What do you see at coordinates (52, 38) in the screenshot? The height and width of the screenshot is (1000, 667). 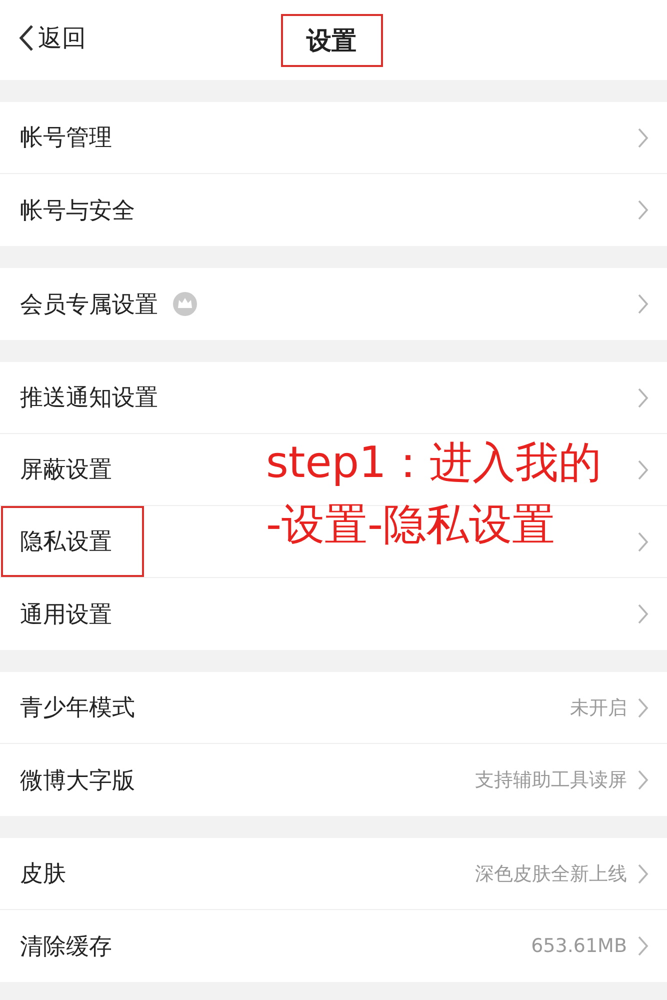 I see `back-button: 返回` at bounding box center [52, 38].